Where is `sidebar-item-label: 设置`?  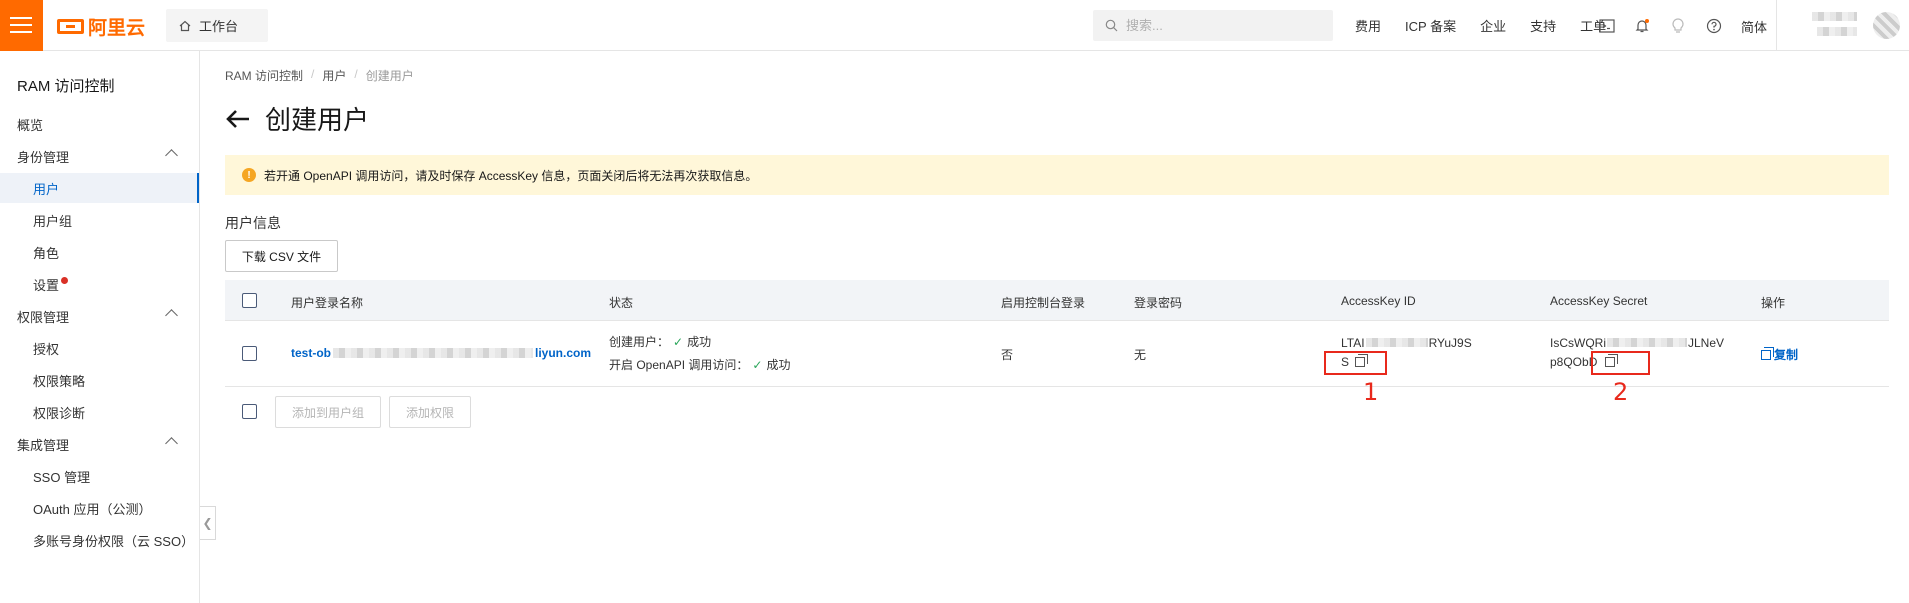
sidebar-item-label: 设置 is located at coordinates (46, 285).